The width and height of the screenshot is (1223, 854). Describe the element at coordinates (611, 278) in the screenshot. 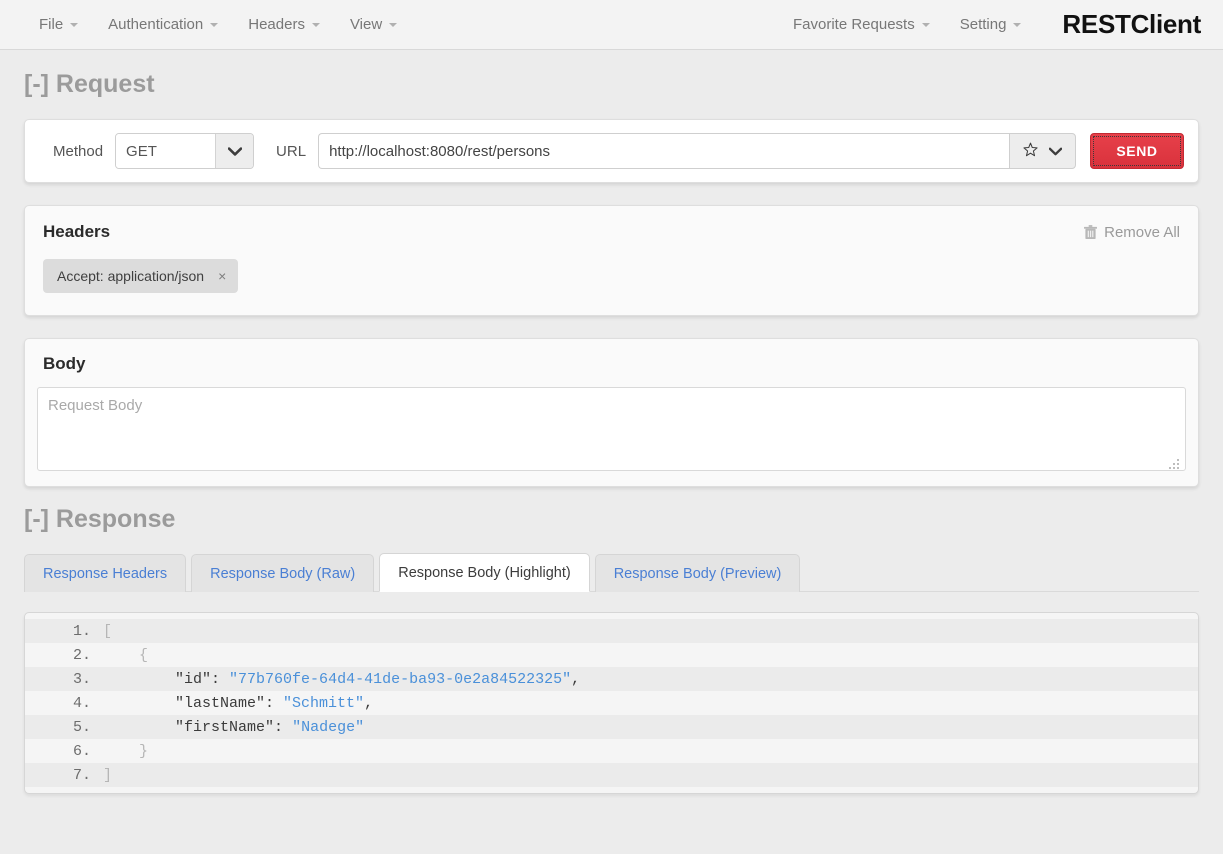

I see `headers-tag-list: Accept: application/json ×` at that location.